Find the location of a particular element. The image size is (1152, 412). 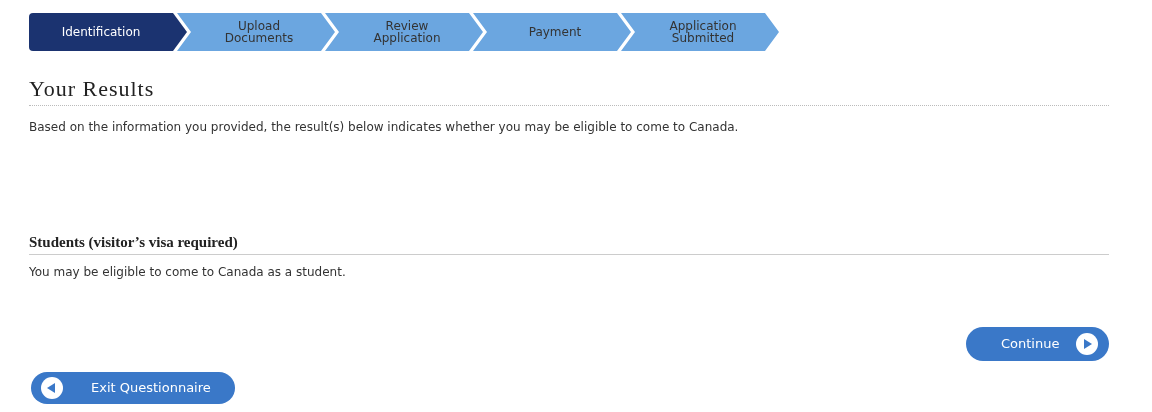

progress-step: Review Application is located at coordinates (404, 32).